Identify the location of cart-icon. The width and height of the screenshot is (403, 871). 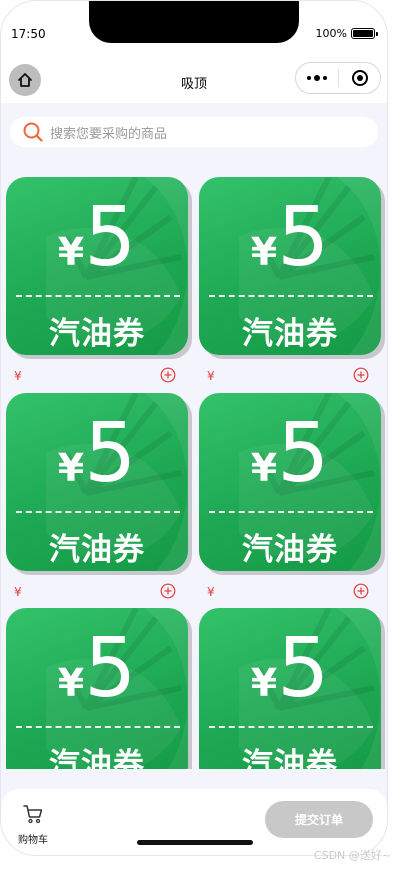
(33, 814).